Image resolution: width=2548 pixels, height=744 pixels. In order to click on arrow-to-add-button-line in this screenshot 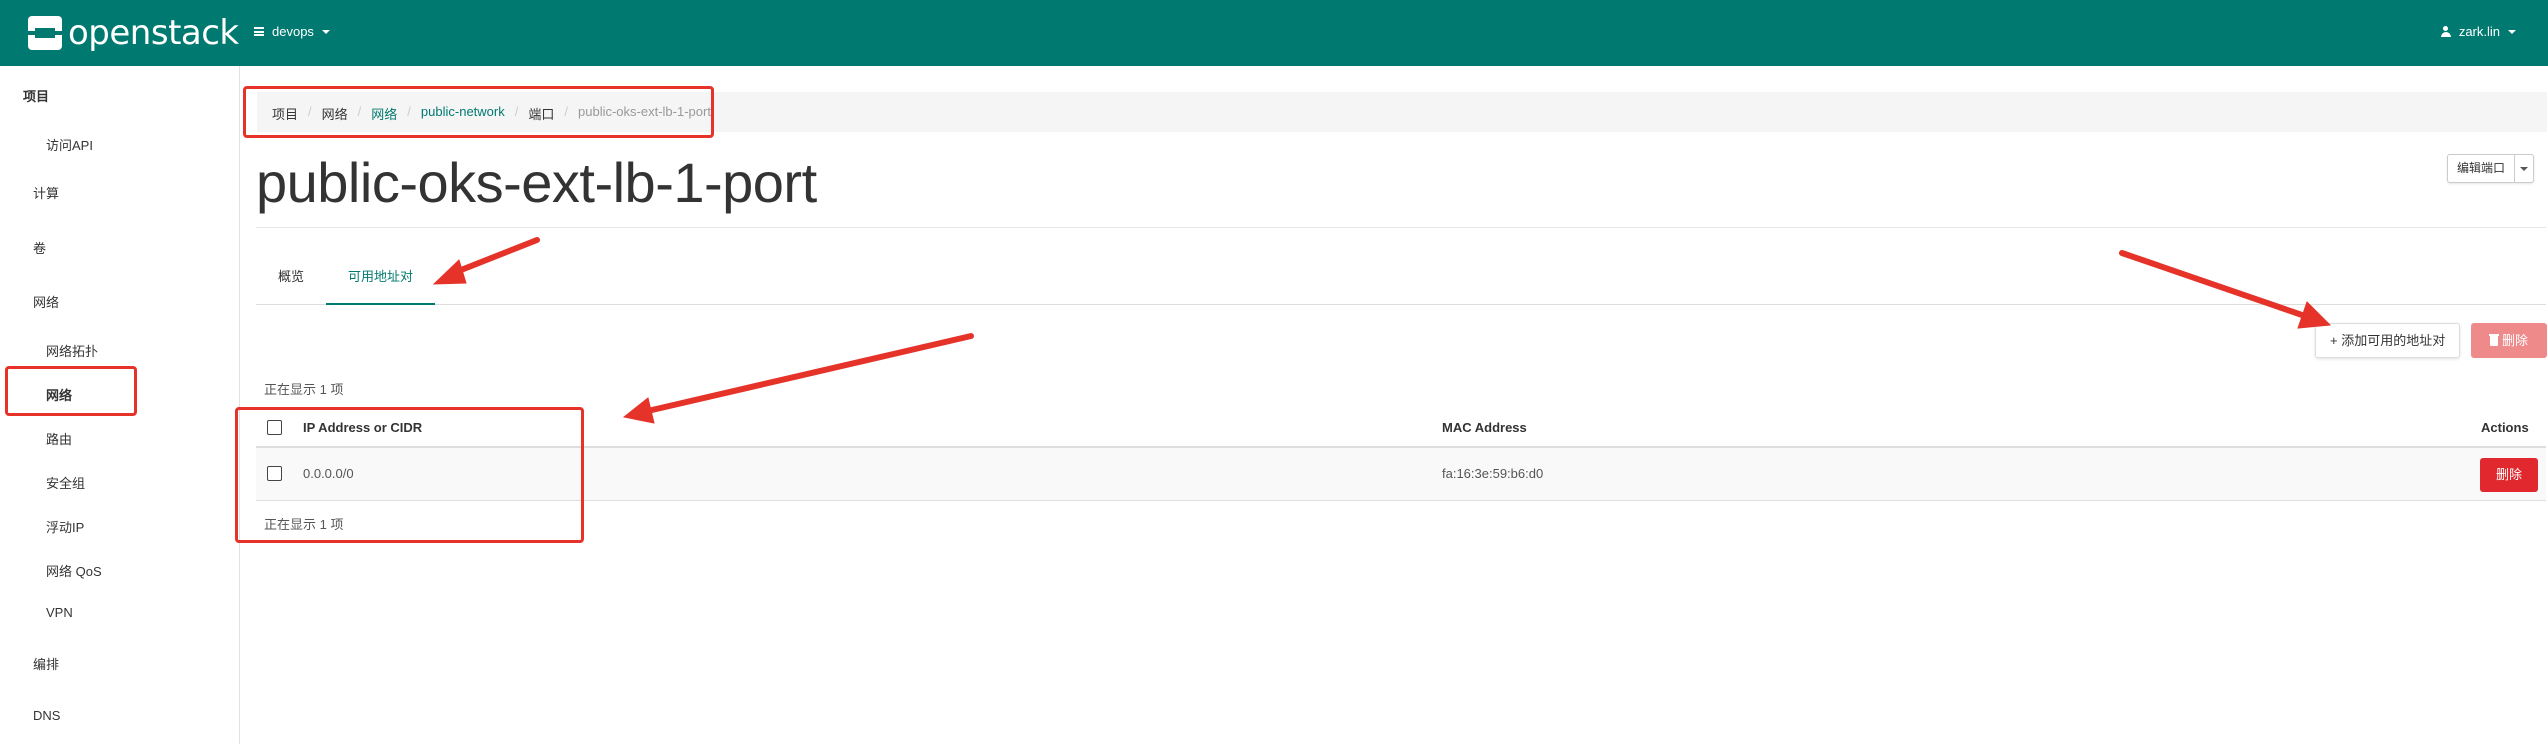, I will do `click(2212, 284)`.